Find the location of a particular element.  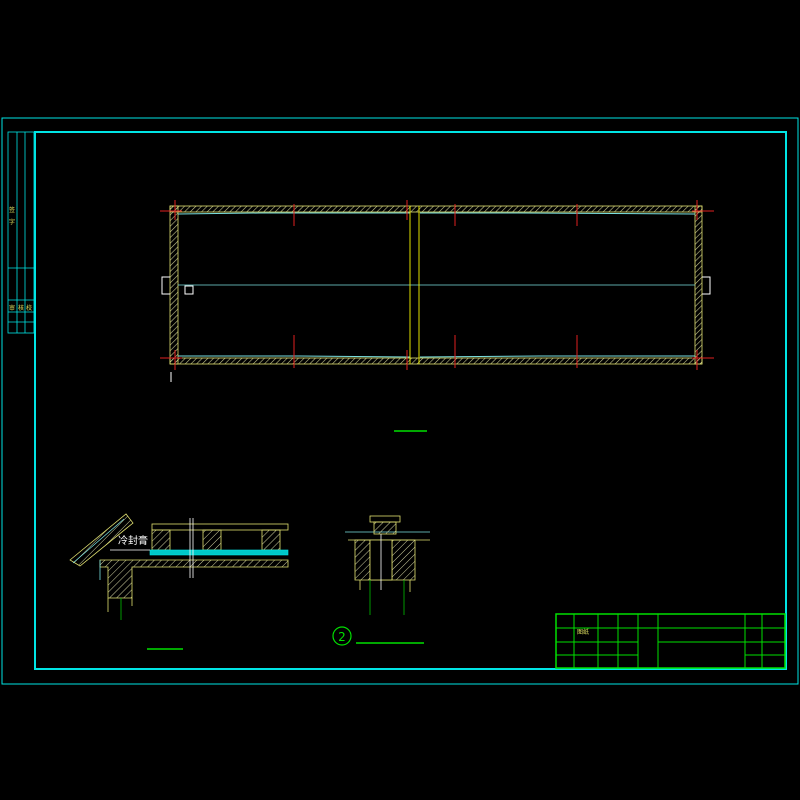

sealant-label: 冷封膏 is located at coordinates (133, 540).